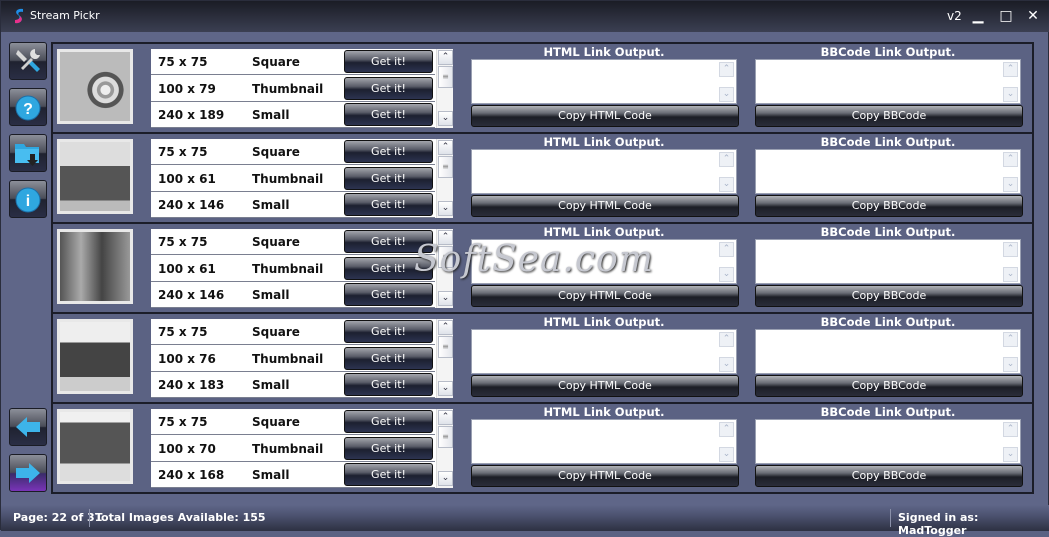 This screenshot has width=1049, height=537. I want to click on title-bar: Stream Pickr v2 ▁ □ ✕, so click(525, 16).